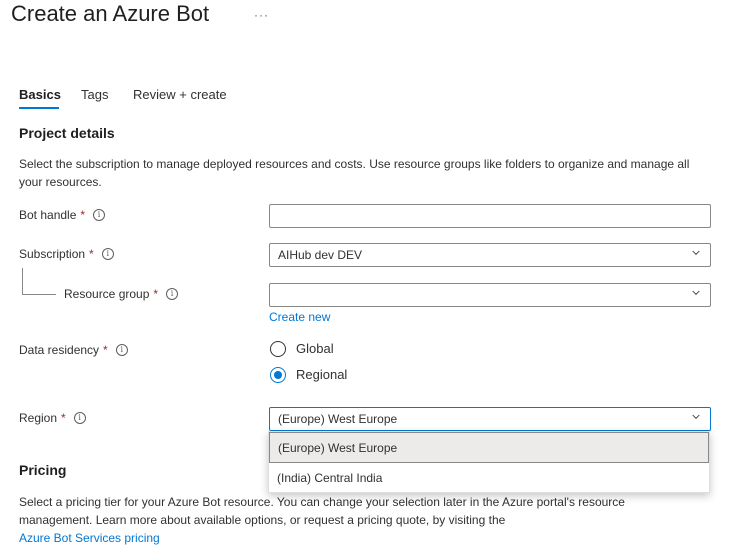  What do you see at coordinates (490, 419) in the screenshot?
I see `region-select: (Europe) West Europe` at bounding box center [490, 419].